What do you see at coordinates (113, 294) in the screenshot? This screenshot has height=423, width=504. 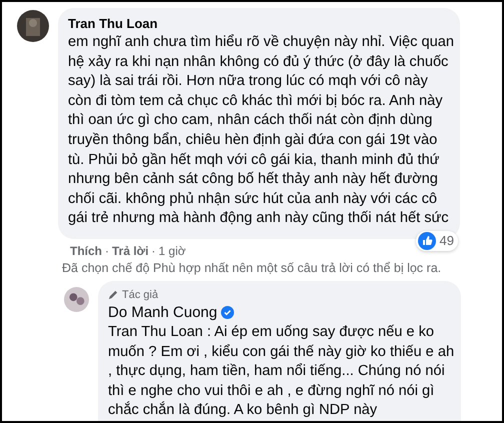 I see `pencil-icon` at bounding box center [113, 294].